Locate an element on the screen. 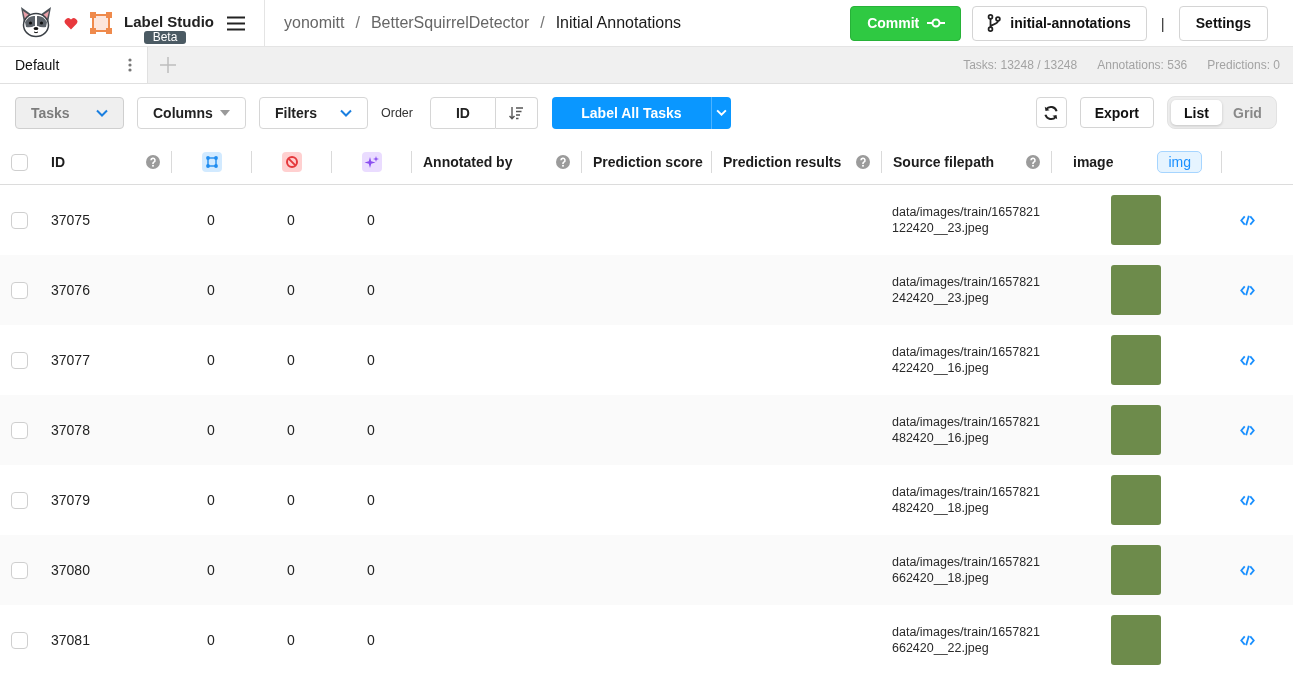  ban-icon is located at coordinates (291, 162).